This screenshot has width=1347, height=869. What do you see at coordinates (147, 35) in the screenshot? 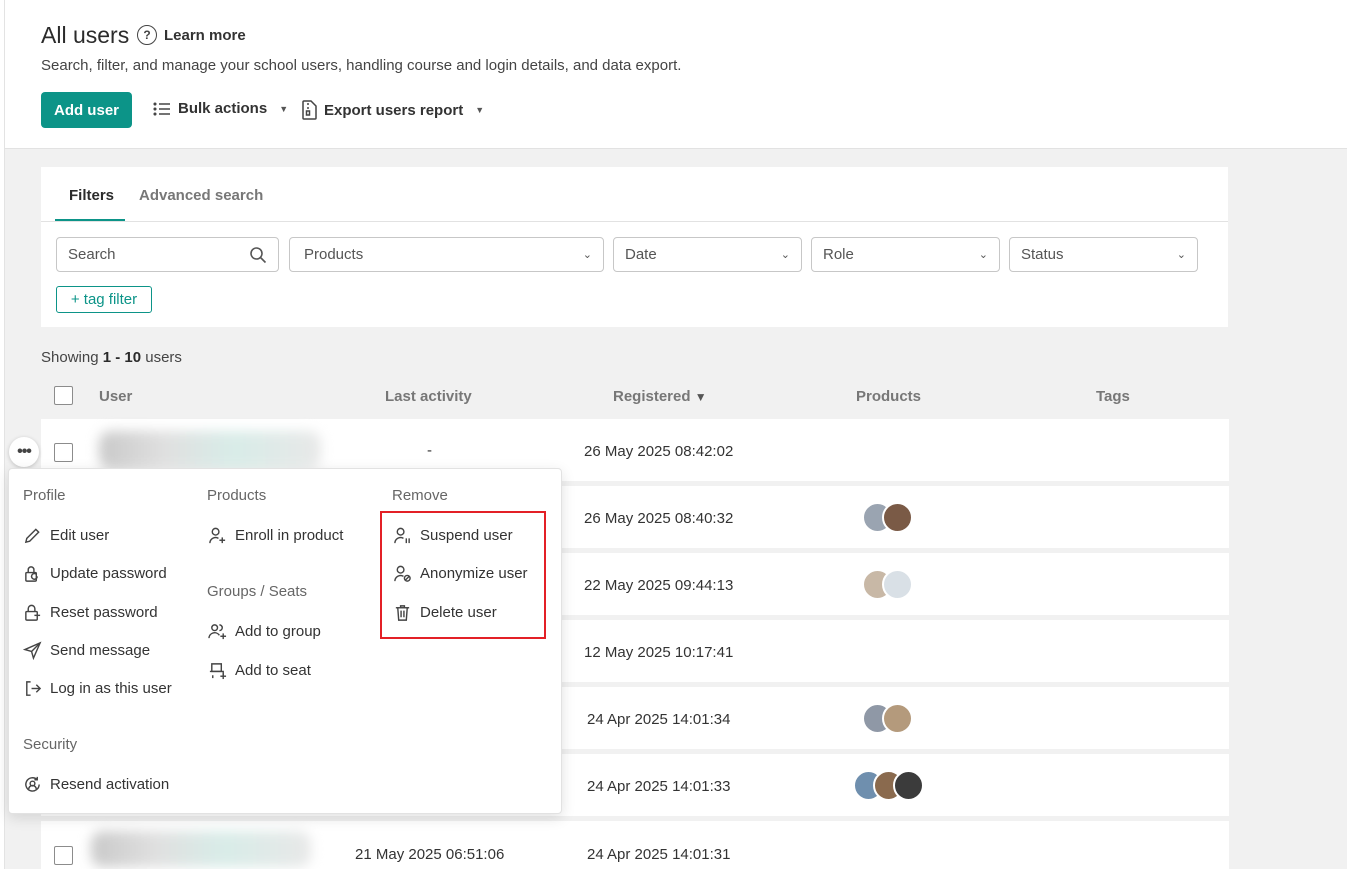
I see `help-icon: ?` at bounding box center [147, 35].